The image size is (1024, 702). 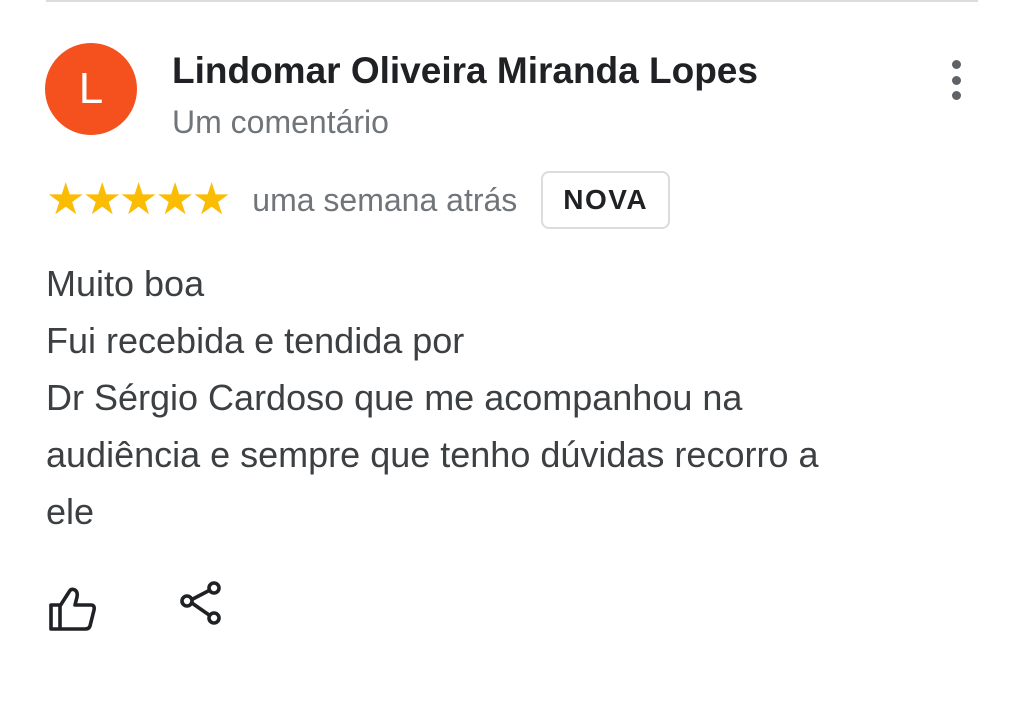 I want to click on review-text-line: Dr Sérgio Cardoso que me acompanhou na, so click(x=394, y=397).